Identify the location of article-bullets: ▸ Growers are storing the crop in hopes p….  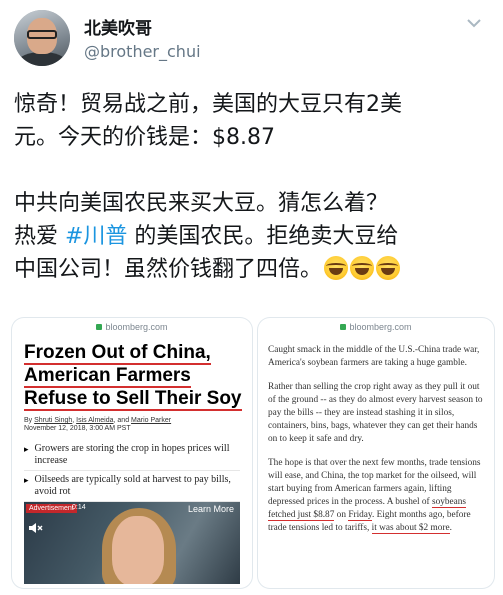
(132, 471).